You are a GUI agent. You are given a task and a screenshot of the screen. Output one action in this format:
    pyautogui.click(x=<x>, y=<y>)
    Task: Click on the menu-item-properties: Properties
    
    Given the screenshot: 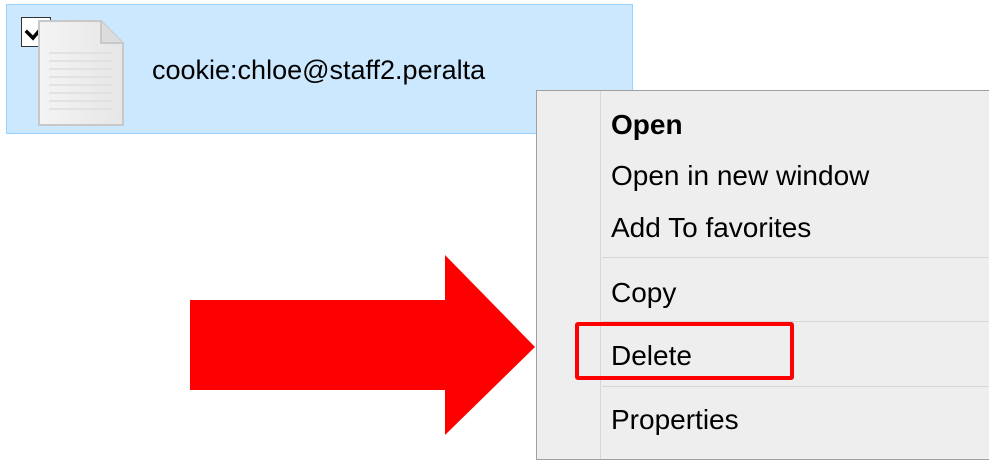 What is the action you would take?
    pyautogui.click(x=675, y=420)
    